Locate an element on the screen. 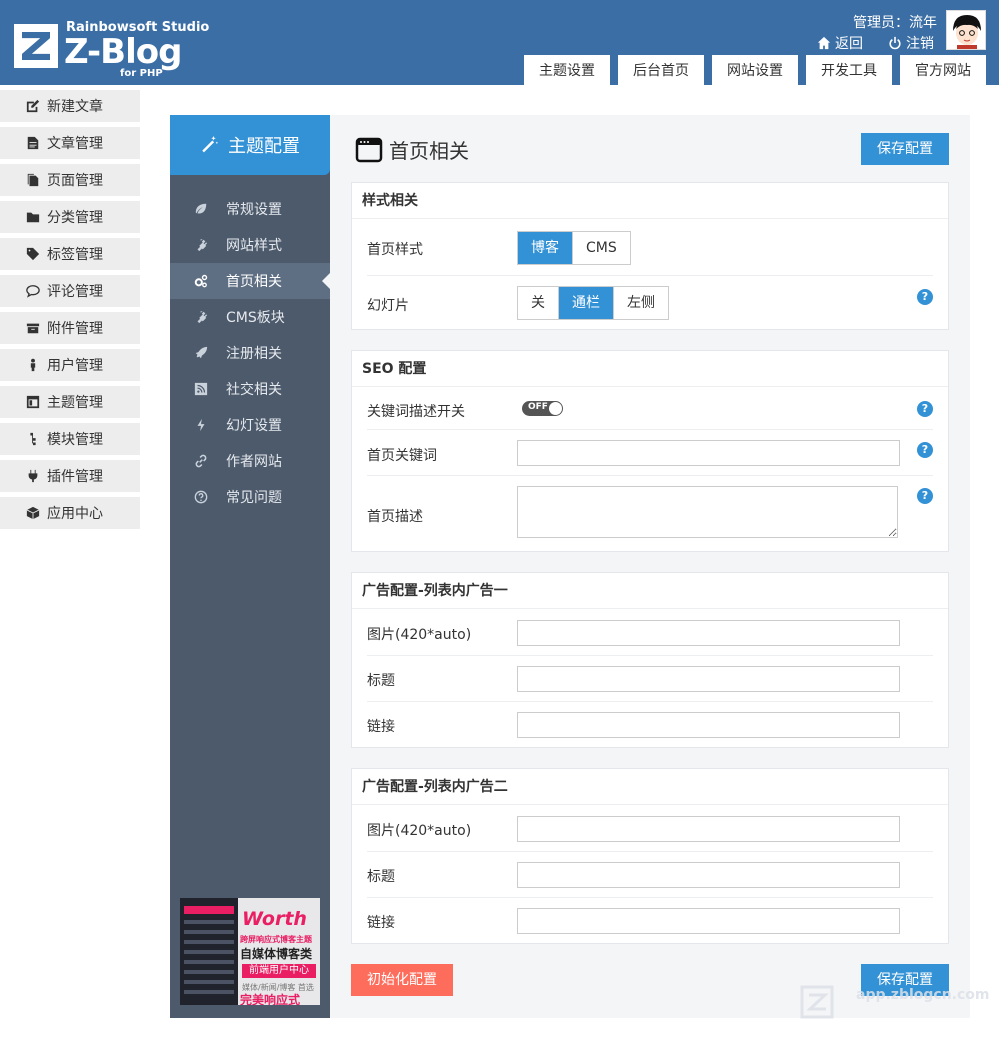 The image size is (999, 1058). menu-attachment-manage: 附件管理 is located at coordinates (70, 328).